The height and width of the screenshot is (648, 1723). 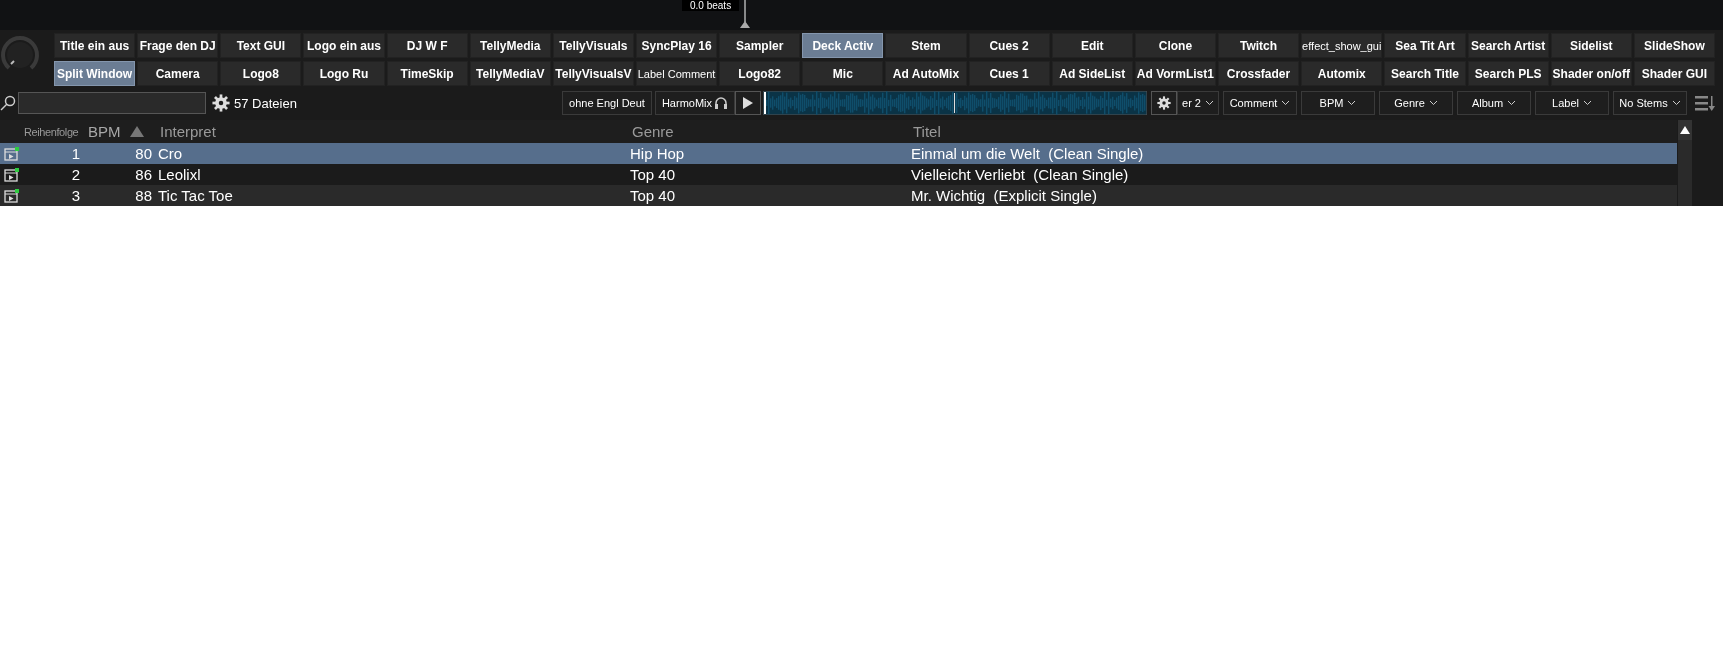 I want to click on toolbar-button: Sampler, so click(x=760, y=45).